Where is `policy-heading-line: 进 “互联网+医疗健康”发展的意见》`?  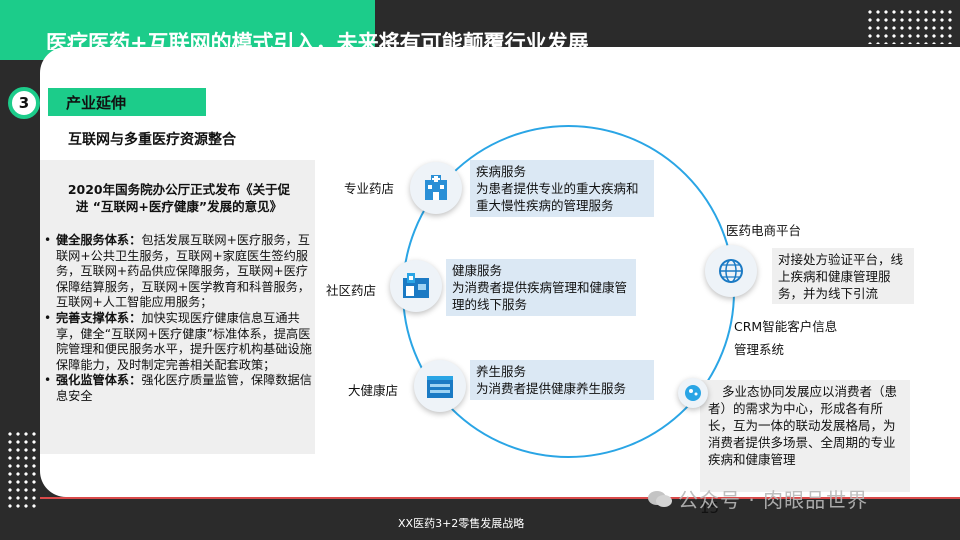 policy-heading-line: 进 “互联网+医疗健康”发展的意见》 is located at coordinates (179, 206).